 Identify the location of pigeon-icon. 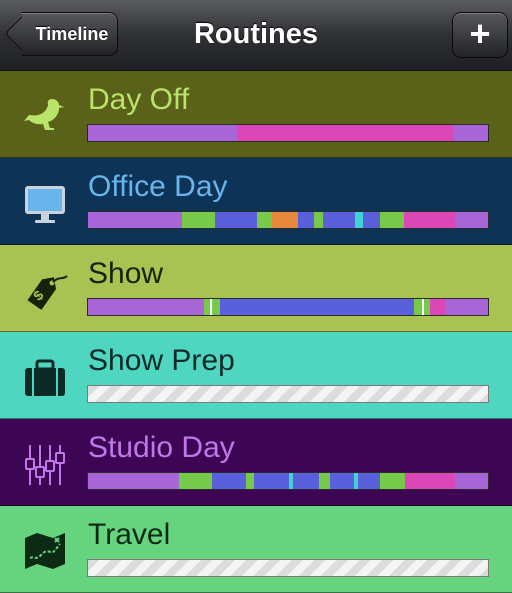
(45, 116).